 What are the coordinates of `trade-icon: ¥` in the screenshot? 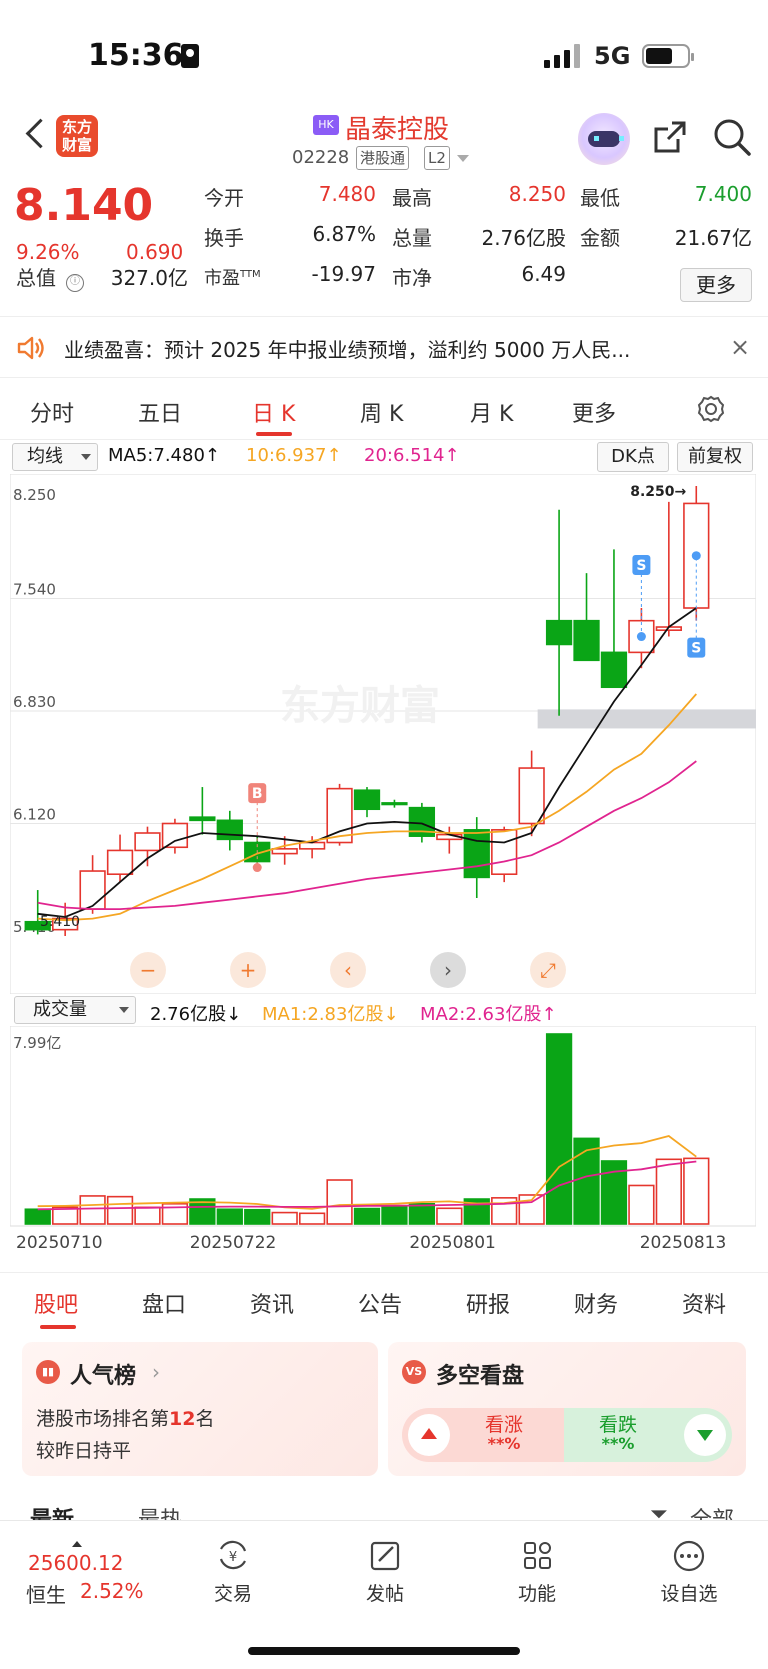 It's located at (233, 1555).